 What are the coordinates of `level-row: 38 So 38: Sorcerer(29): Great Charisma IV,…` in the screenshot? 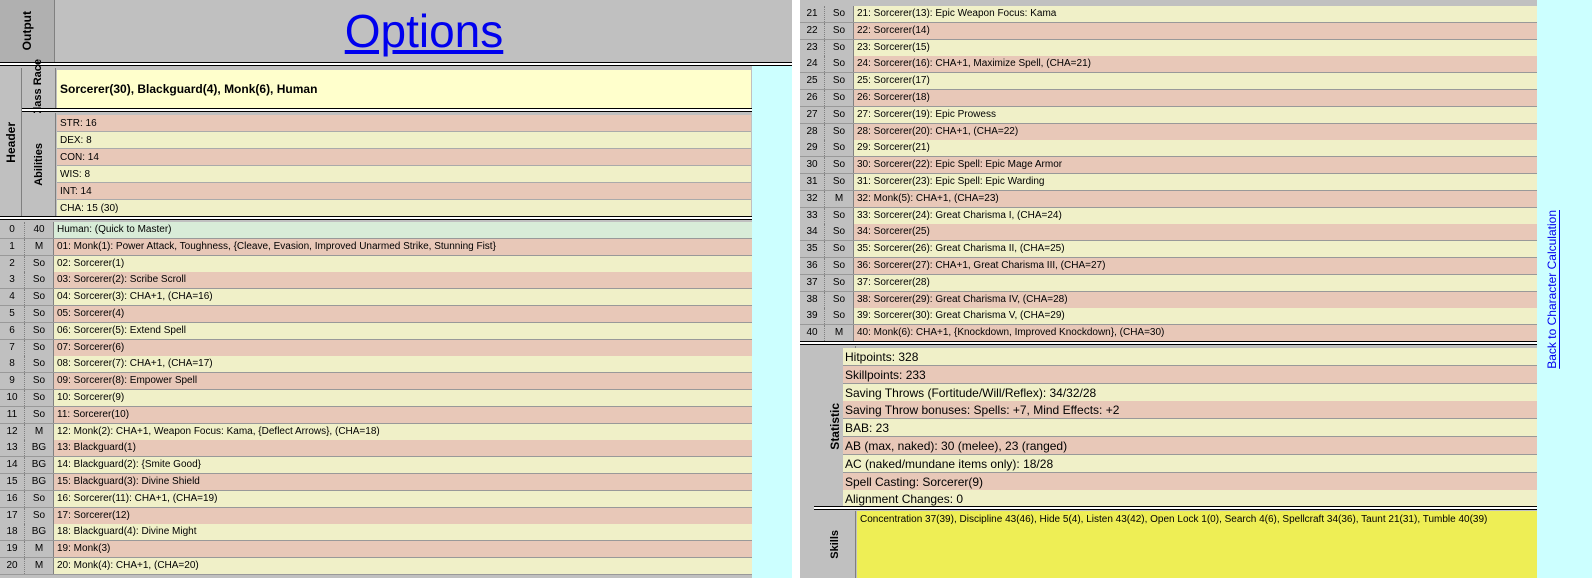 It's located at (1168, 300).